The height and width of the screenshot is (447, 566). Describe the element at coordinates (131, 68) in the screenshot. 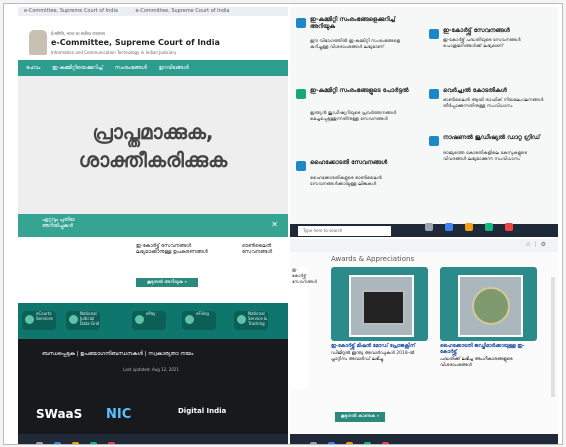

I see `nav-initiatives: സംരംഭങ്ങൾ` at that location.